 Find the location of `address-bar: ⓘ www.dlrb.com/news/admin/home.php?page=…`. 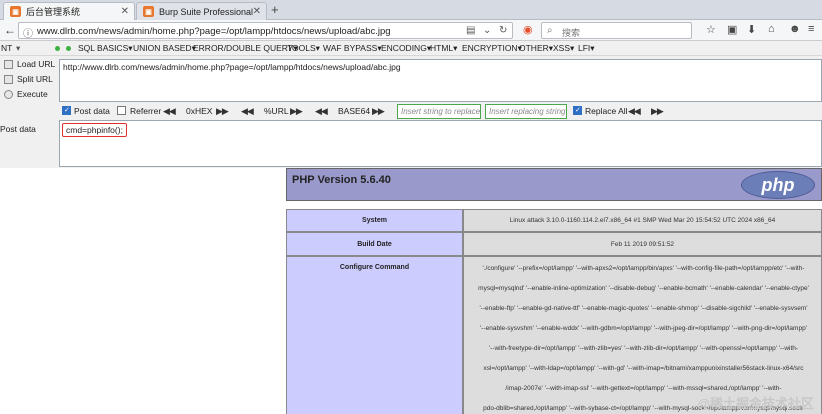

address-bar: ⓘ www.dlrb.com/news/admin/home.php?page=… is located at coordinates (265, 31).